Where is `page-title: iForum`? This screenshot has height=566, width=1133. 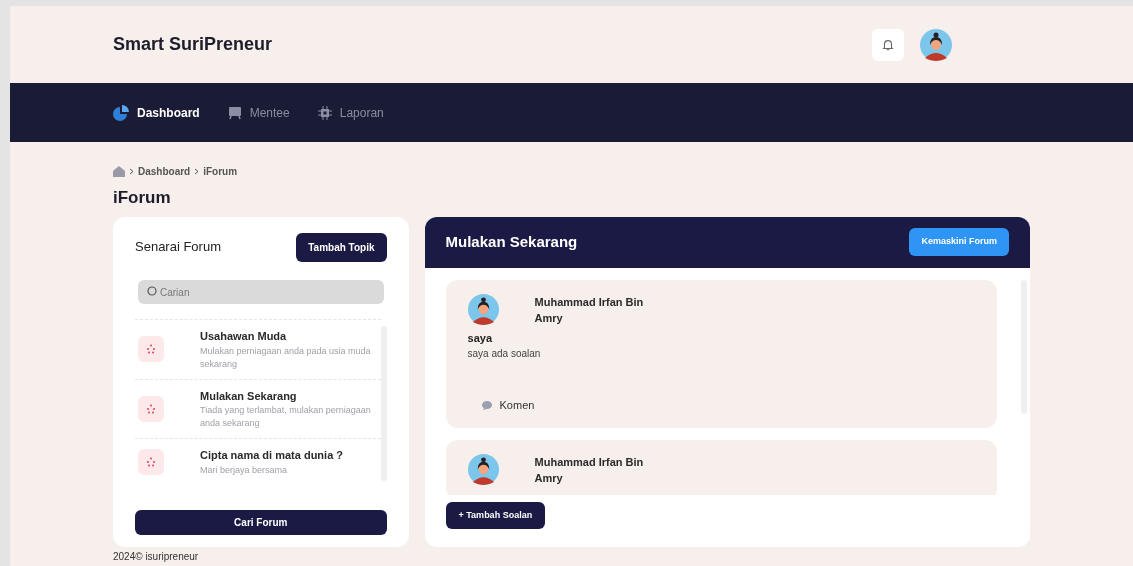 page-title: iForum is located at coordinates (142, 198).